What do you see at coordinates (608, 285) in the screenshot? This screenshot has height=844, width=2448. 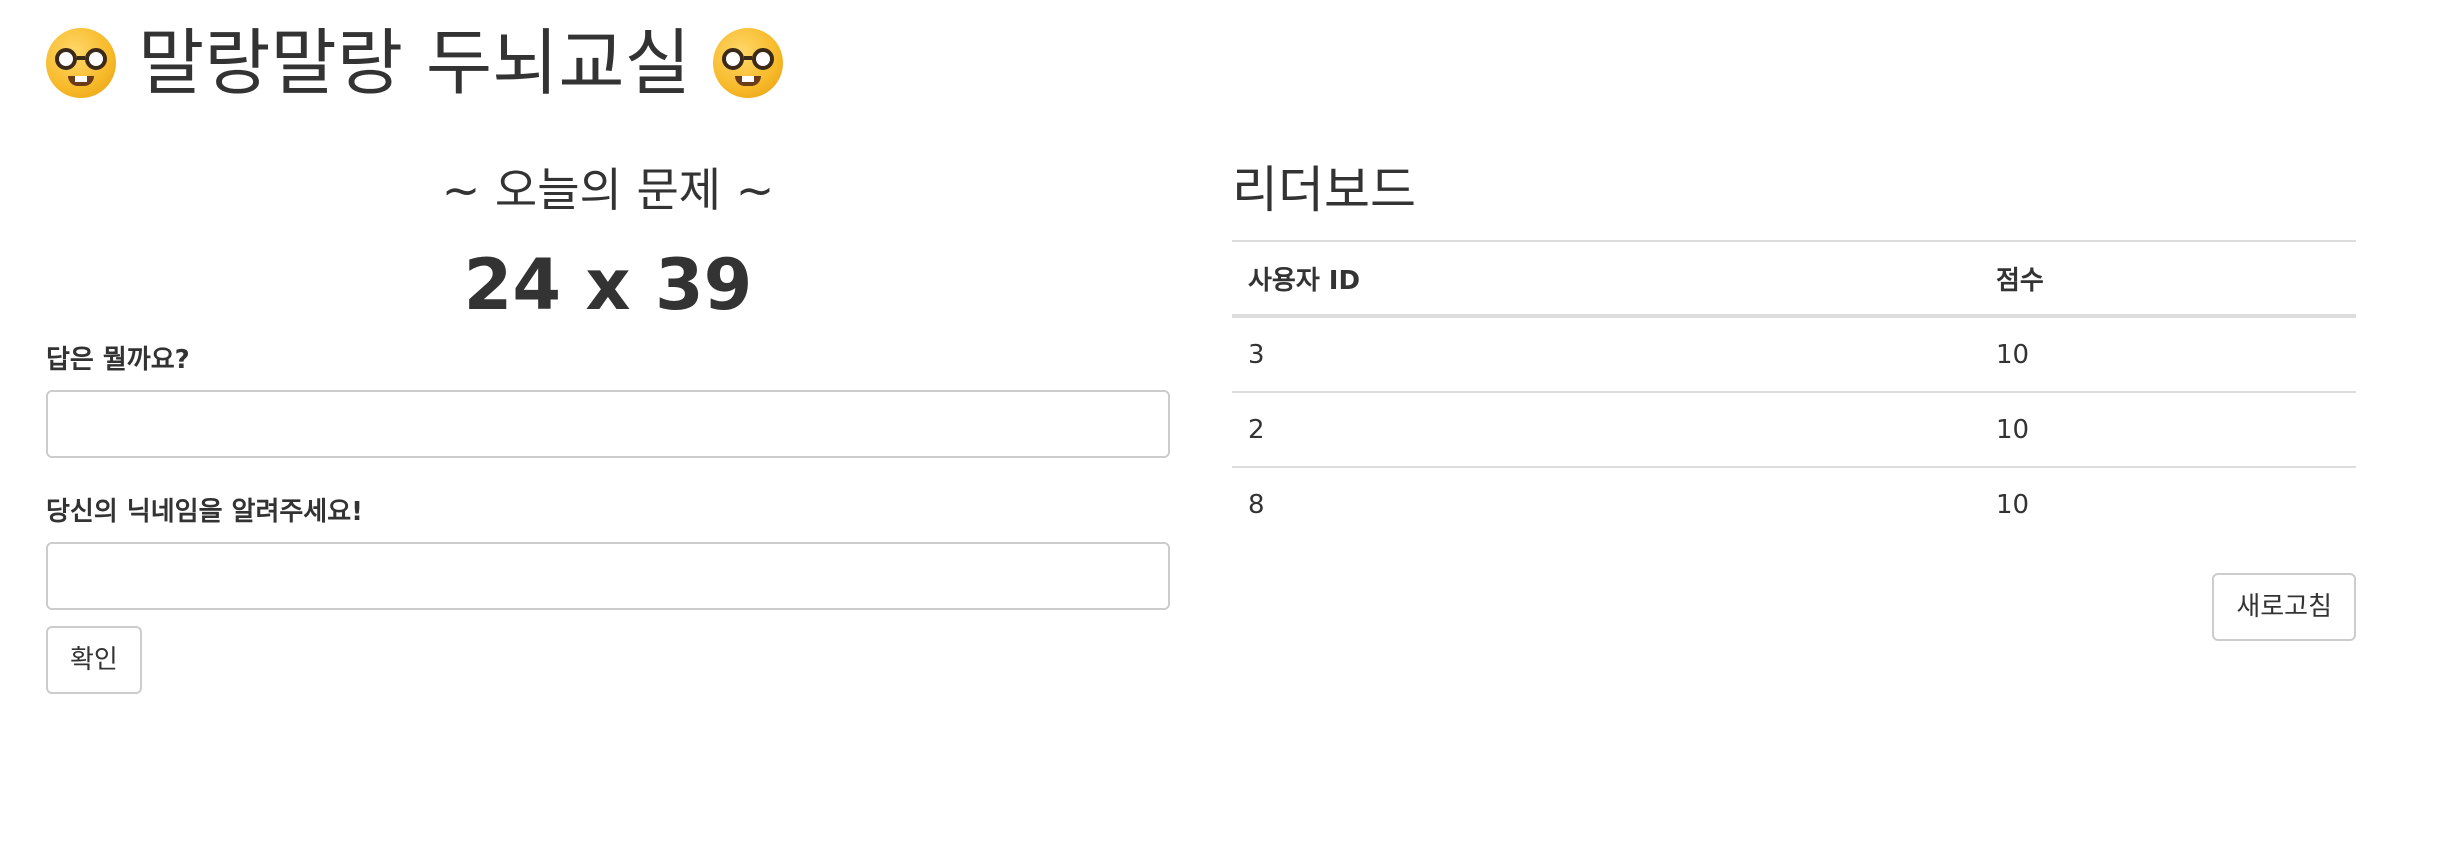 I see `quiz-problem: 24 x 39` at bounding box center [608, 285].